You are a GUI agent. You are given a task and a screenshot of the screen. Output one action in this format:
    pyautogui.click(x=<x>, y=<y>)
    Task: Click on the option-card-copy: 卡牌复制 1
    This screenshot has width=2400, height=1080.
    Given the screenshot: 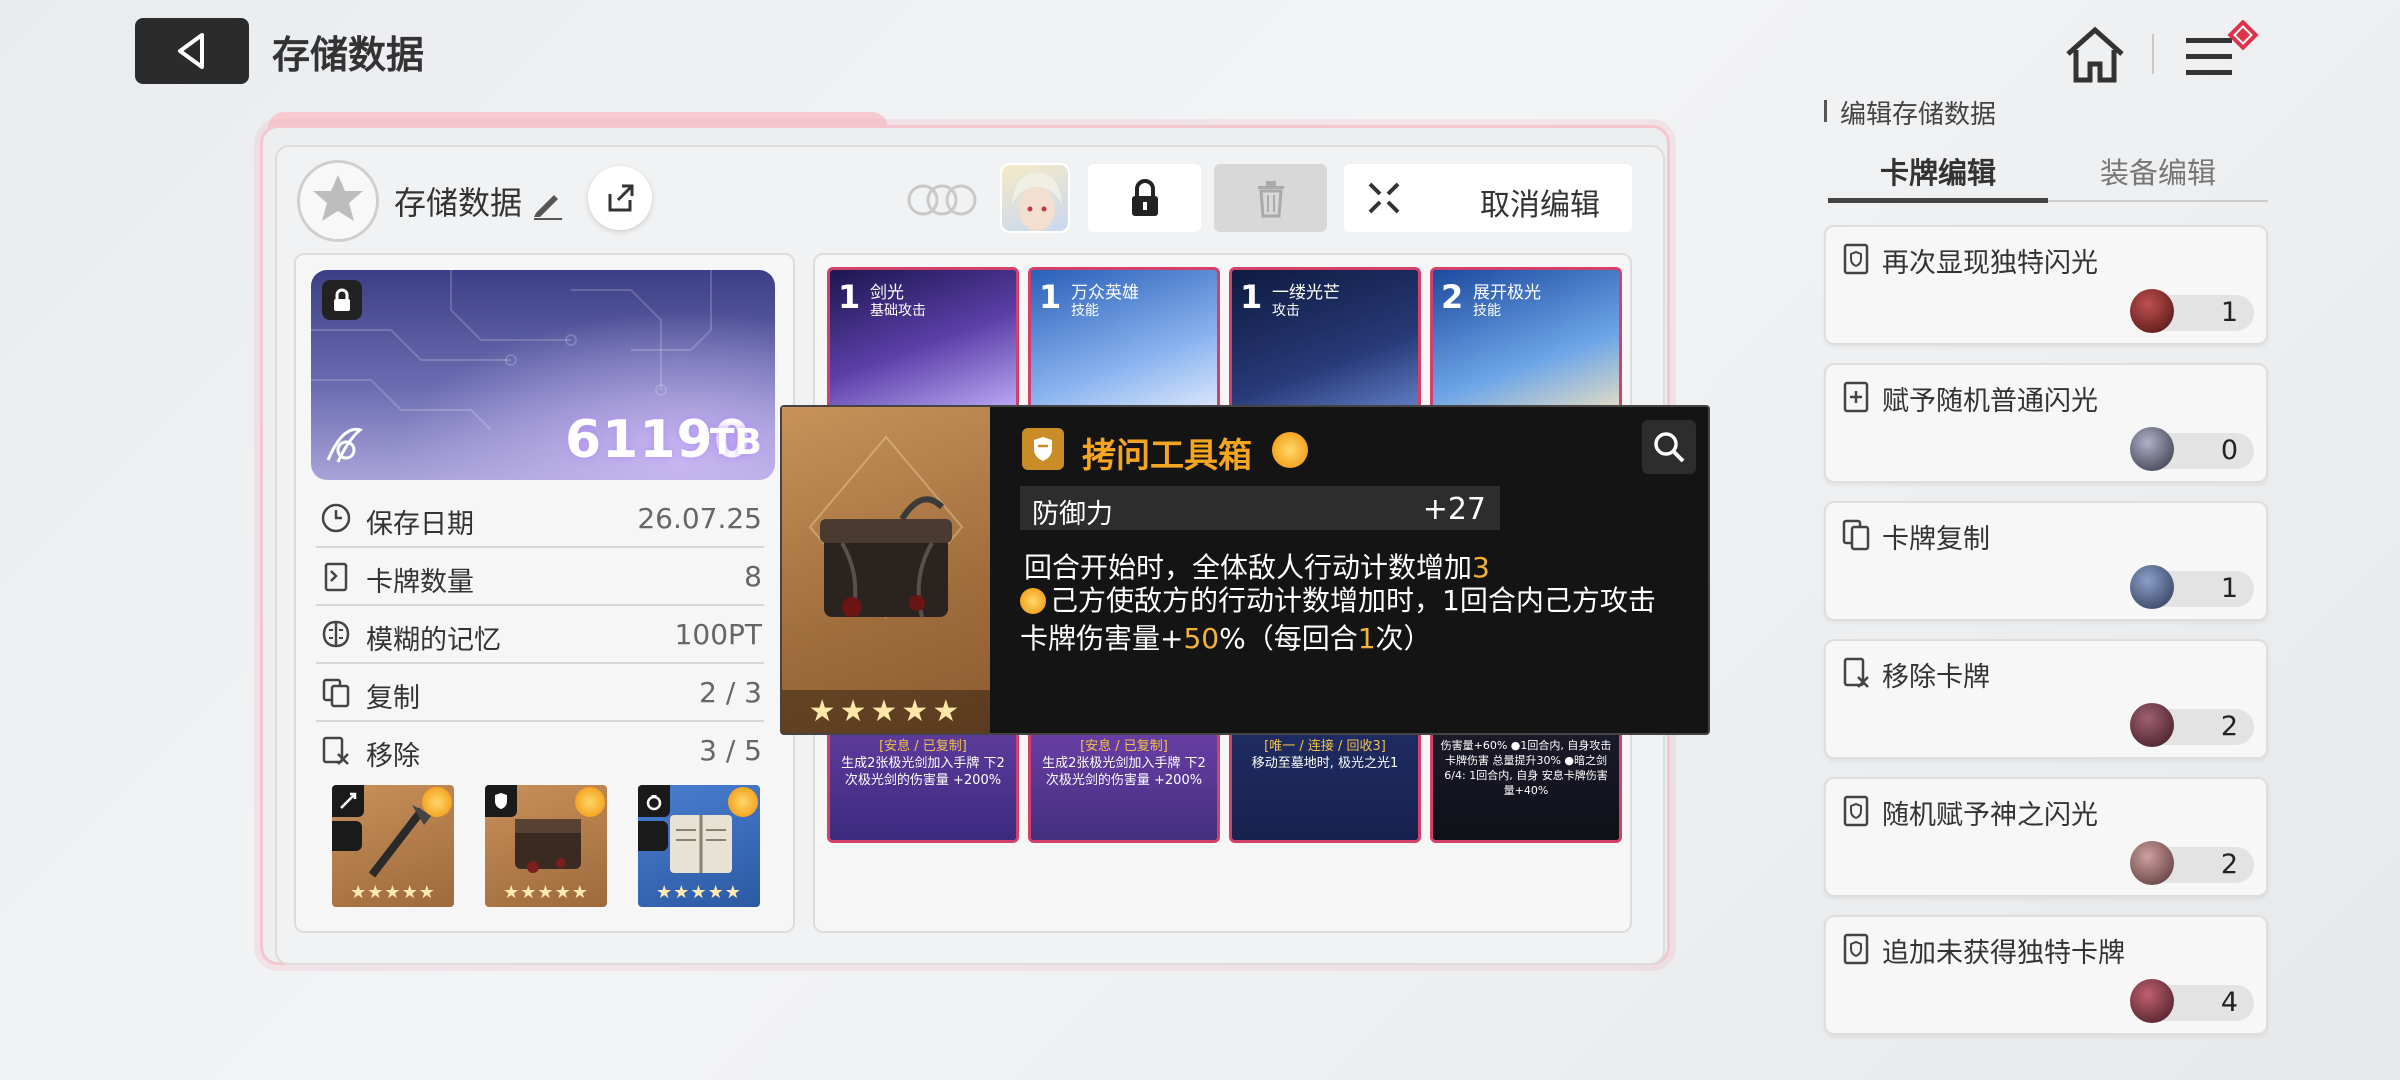 What is the action you would take?
    pyautogui.click(x=2046, y=561)
    